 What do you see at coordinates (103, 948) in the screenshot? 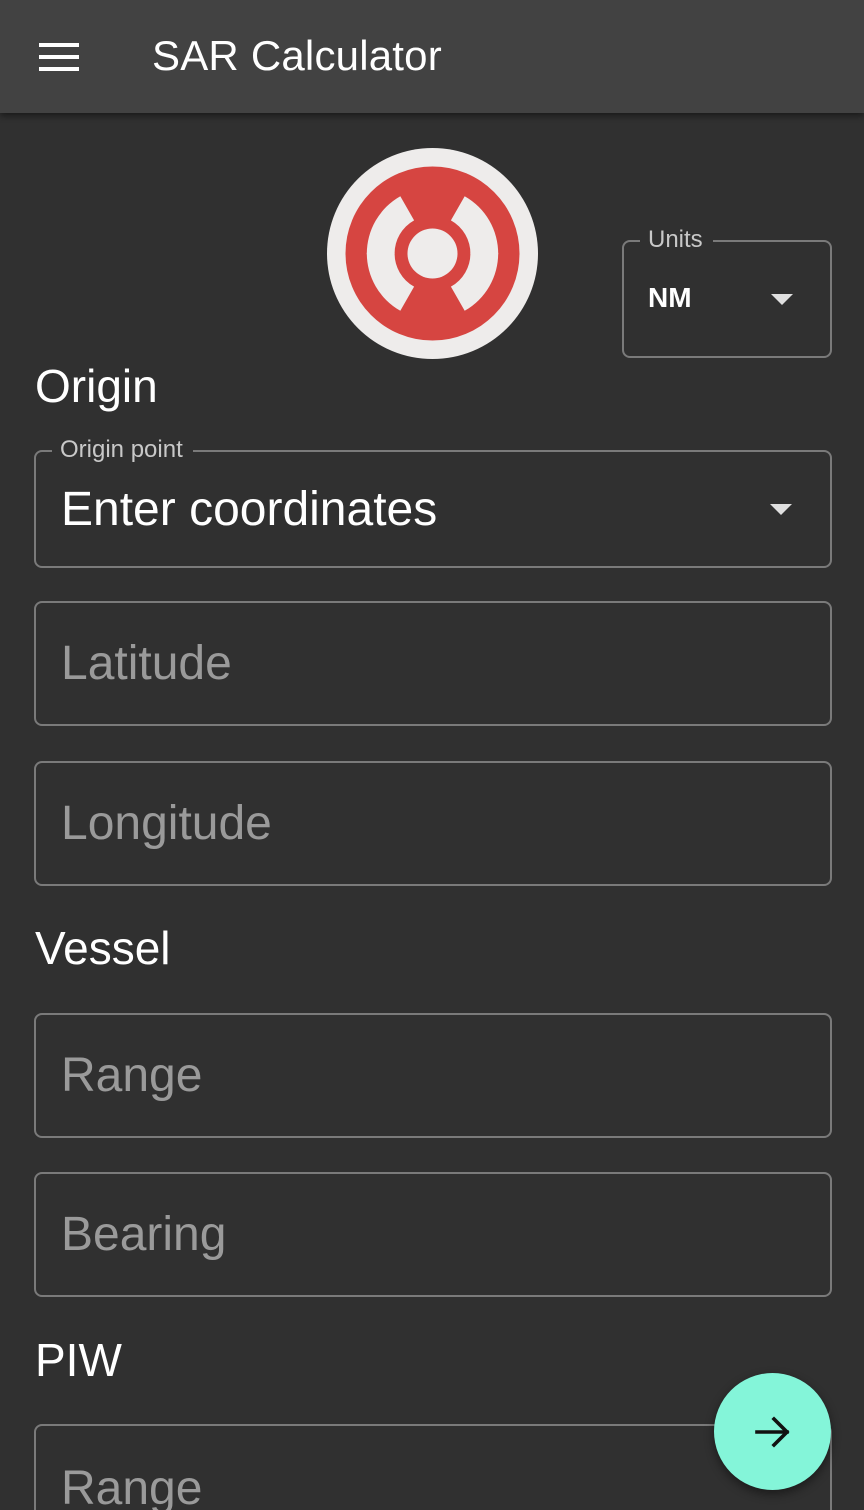
I see `vessel-heading: Vessel` at bounding box center [103, 948].